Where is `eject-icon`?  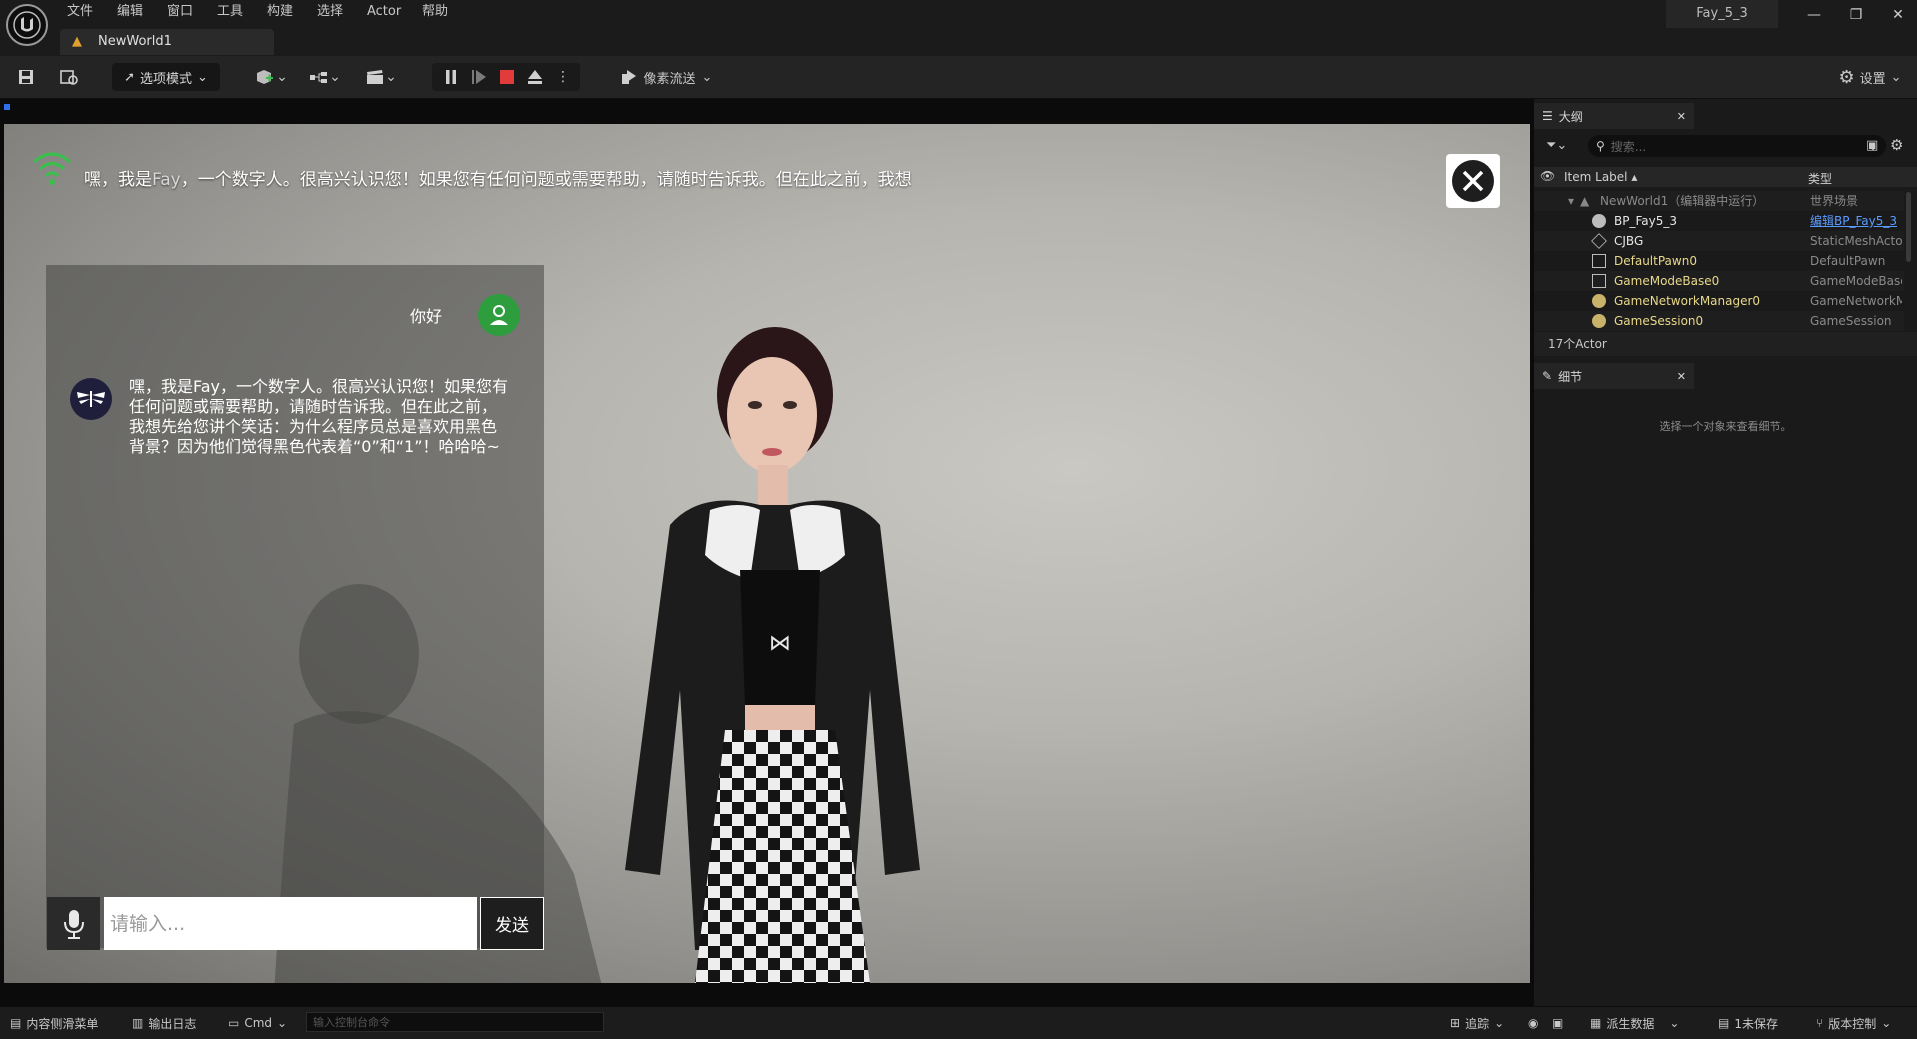 eject-icon is located at coordinates (535, 77).